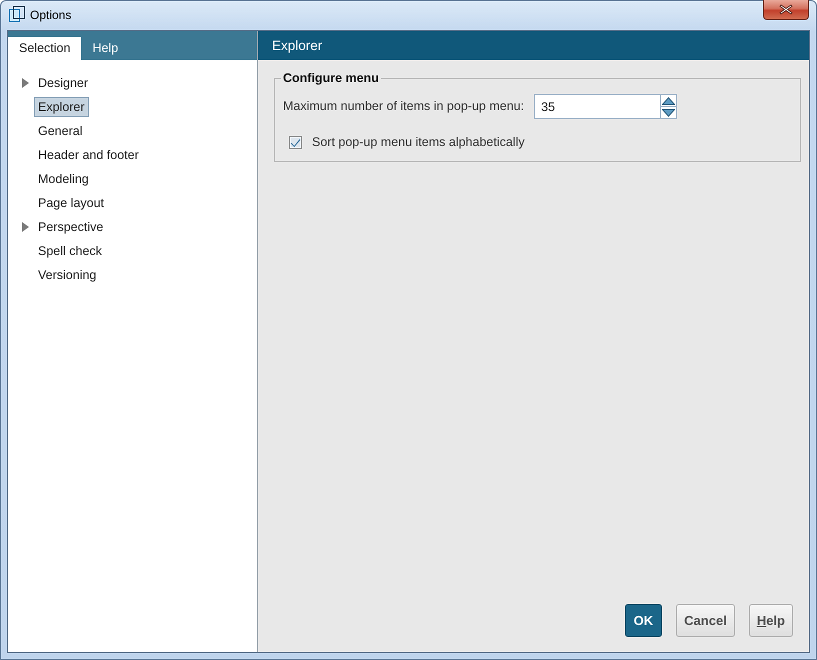 The image size is (817, 660). What do you see at coordinates (61, 107) in the screenshot?
I see `tree-item: Explorer` at bounding box center [61, 107].